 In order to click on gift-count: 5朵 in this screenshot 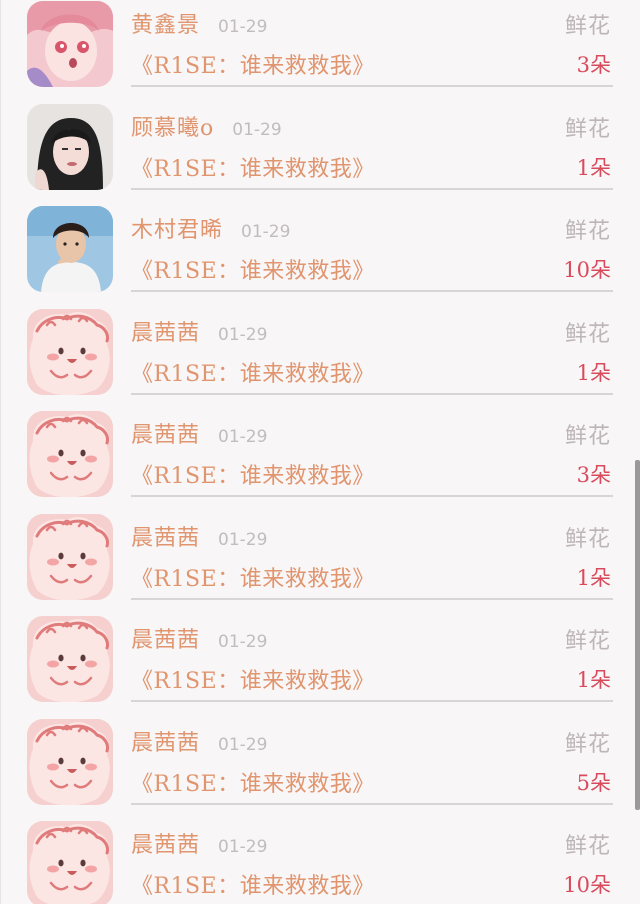, I will do `click(593, 782)`.